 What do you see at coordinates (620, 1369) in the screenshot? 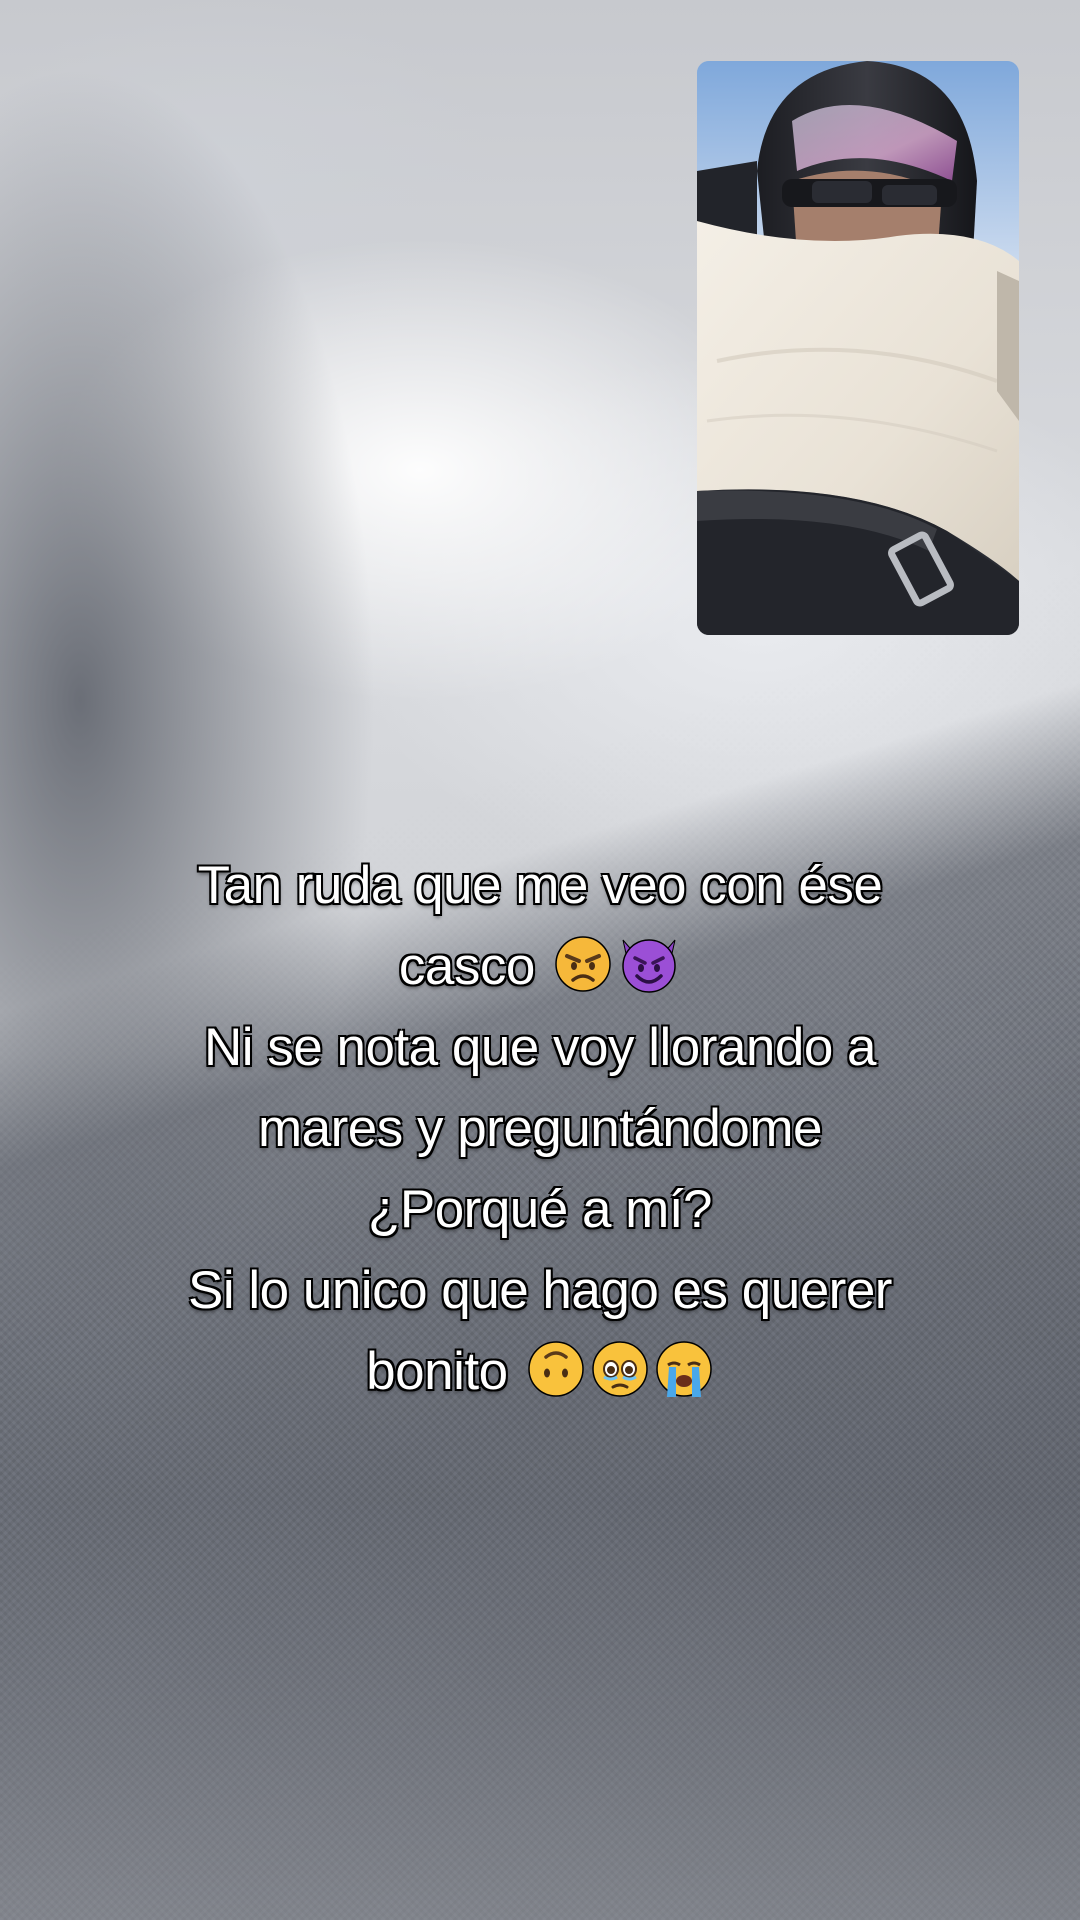
I see `face-holding-back-tears-icon` at bounding box center [620, 1369].